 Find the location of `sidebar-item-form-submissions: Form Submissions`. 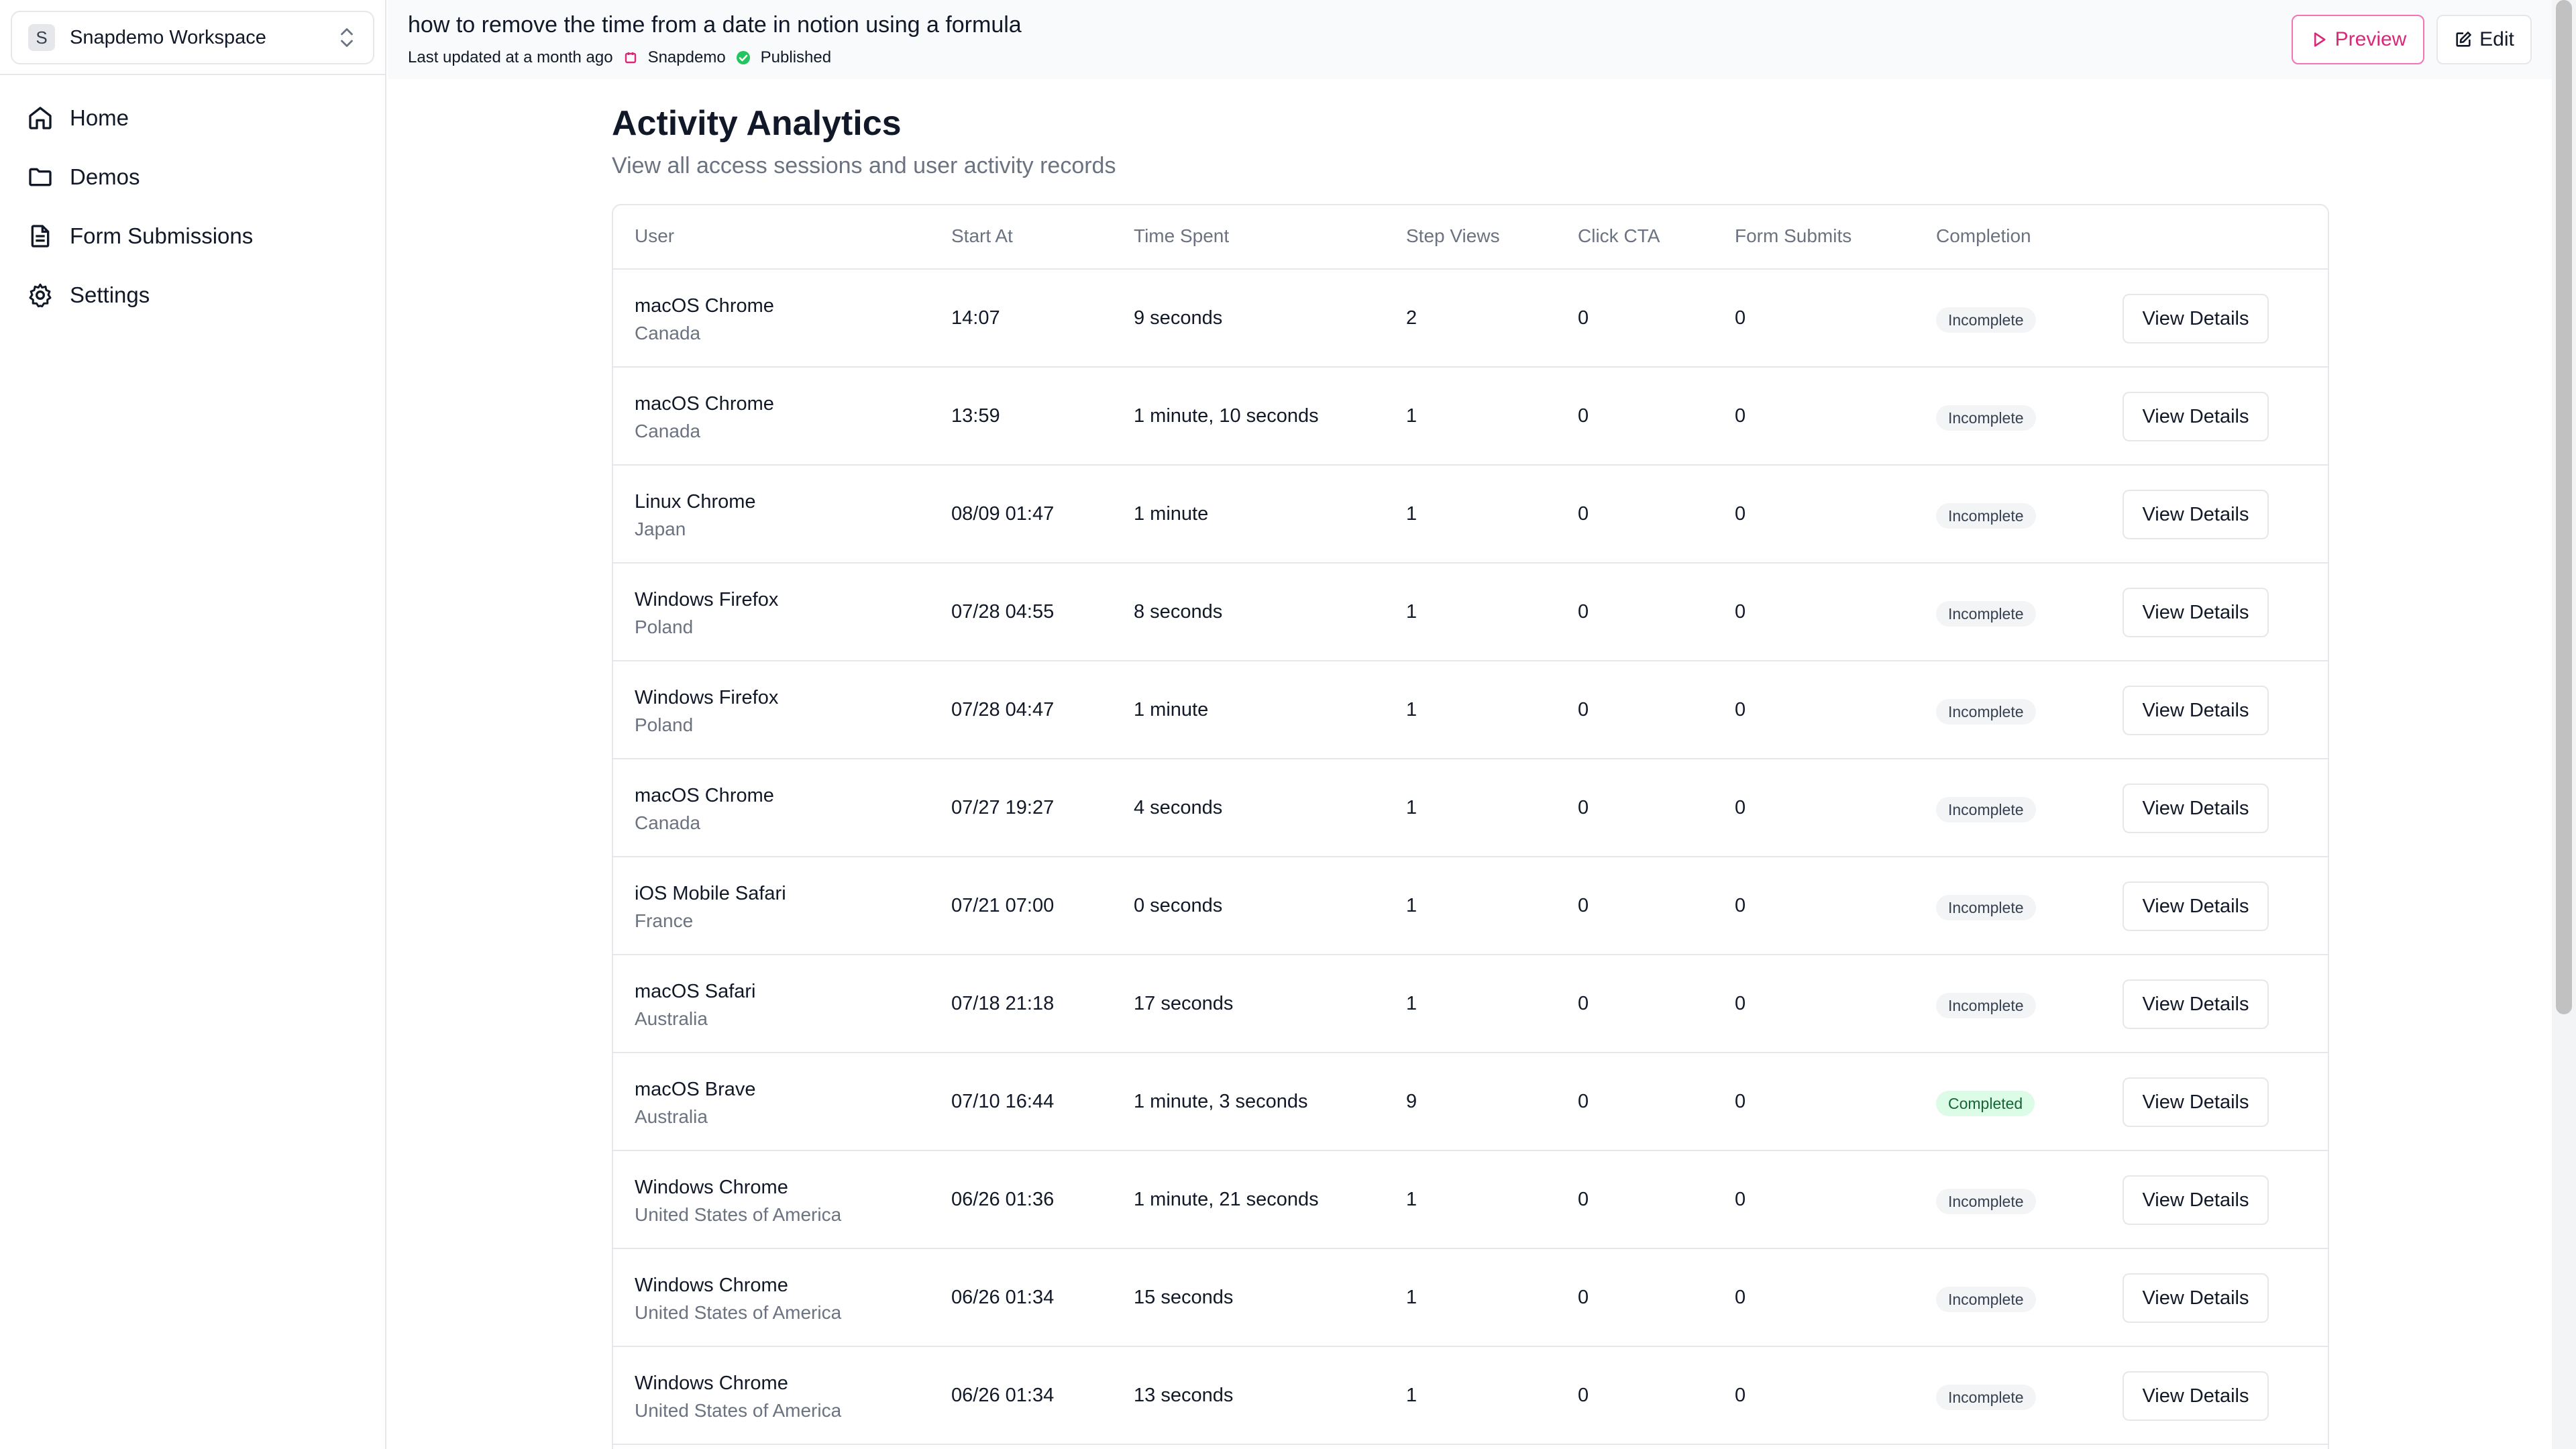

sidebar-item-form-submissions: Form Submissions is located at coordinates (192, 236).